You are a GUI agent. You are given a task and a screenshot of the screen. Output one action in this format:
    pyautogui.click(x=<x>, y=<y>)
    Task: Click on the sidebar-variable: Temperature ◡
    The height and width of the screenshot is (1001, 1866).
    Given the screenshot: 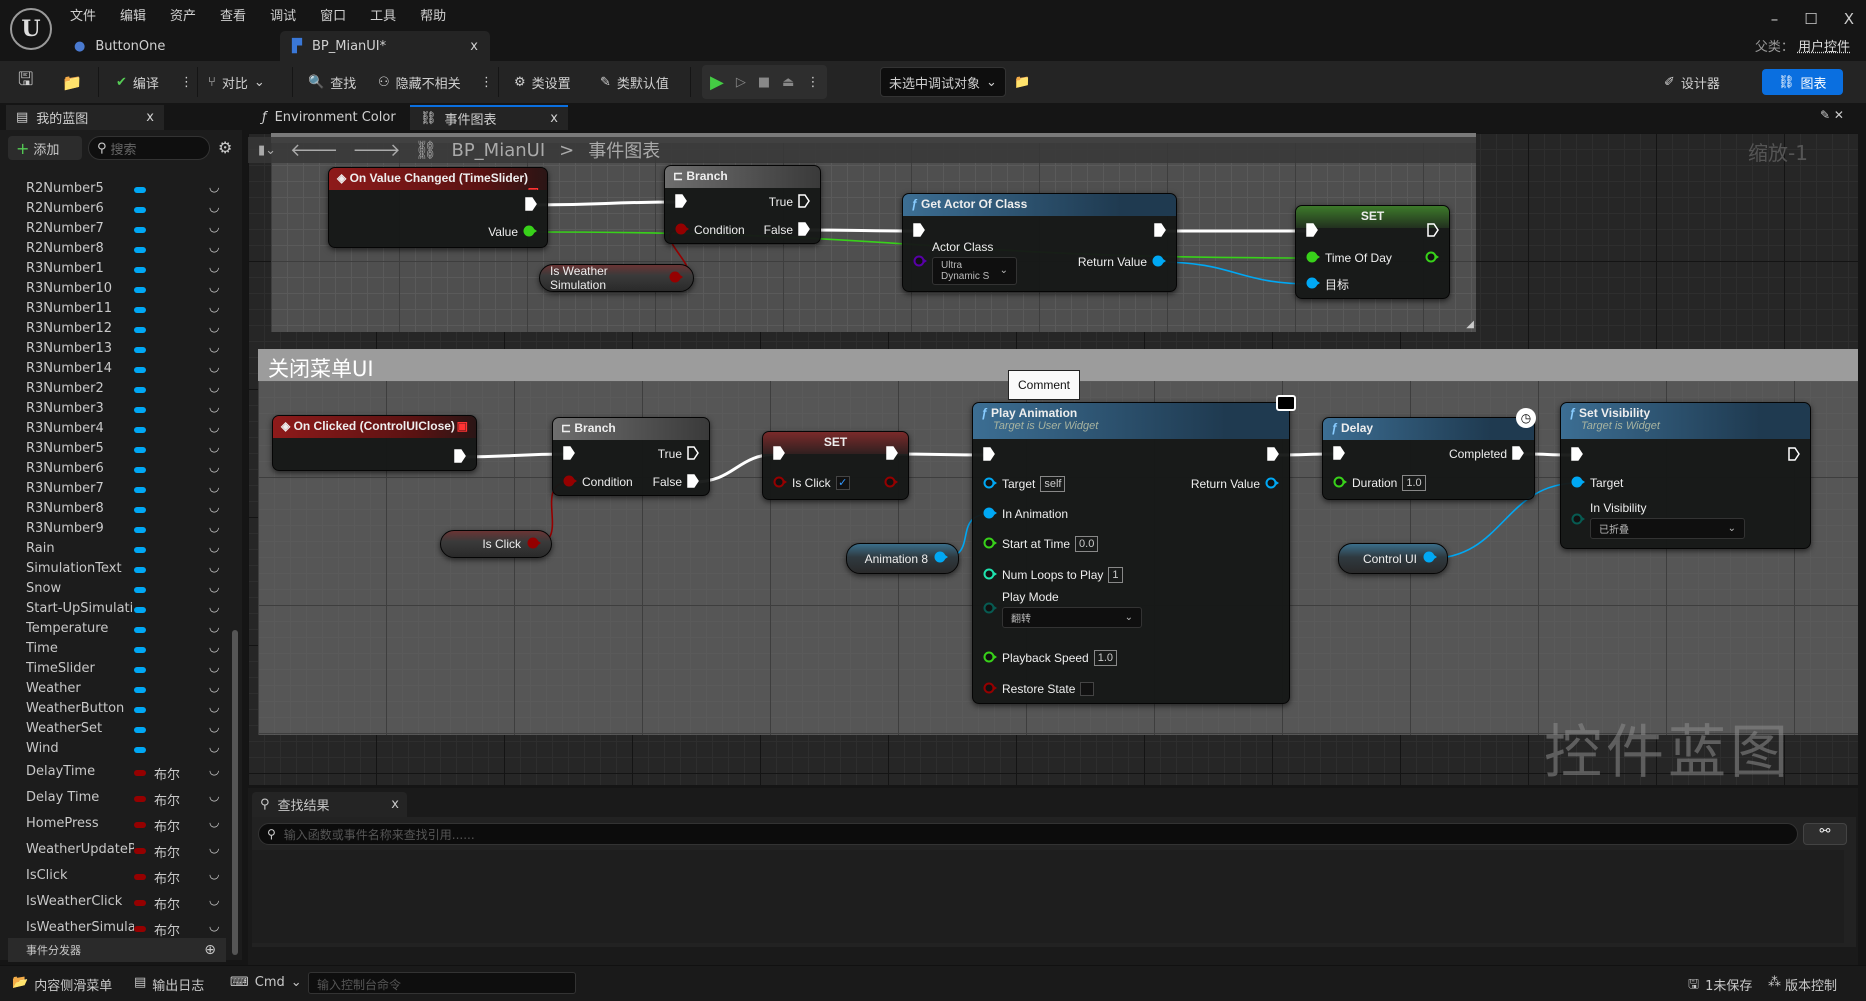 What is the action you would take?
    pyautogui.click(x=116, y=630)
    